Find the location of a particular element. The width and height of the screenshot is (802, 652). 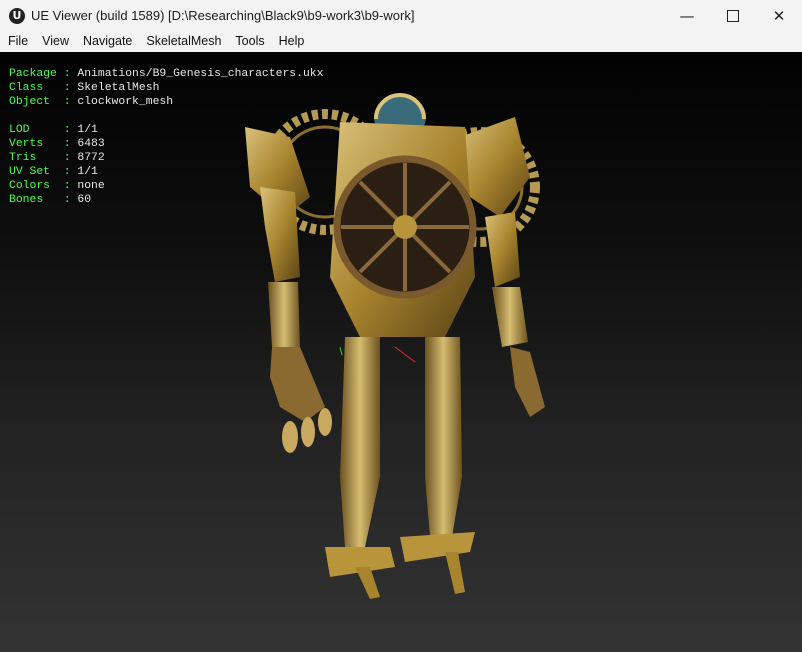

maximize-button is located at coordinates (733, 15).